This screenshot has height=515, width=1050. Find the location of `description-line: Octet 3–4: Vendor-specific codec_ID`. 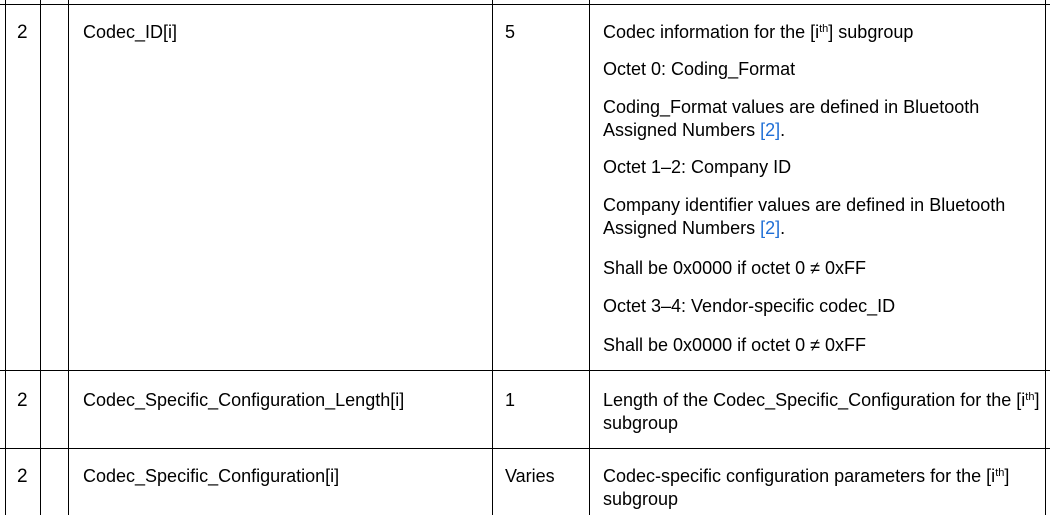

description-line: Octet 3–4: Vendor-specific codec_ID is located at coordinates (749, 306).